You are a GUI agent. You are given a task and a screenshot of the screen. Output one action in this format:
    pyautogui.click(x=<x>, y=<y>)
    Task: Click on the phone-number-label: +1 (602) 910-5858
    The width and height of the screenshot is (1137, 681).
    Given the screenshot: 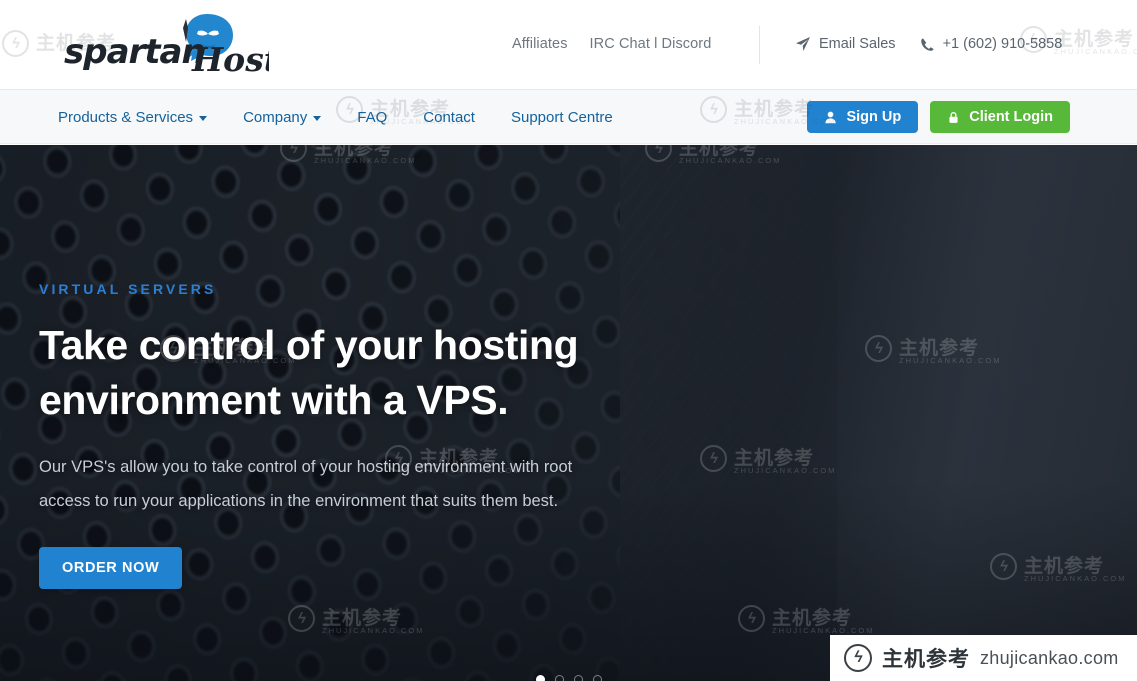 What is the action you would take?
    pyautogui.click(x=1002, y=44)
    